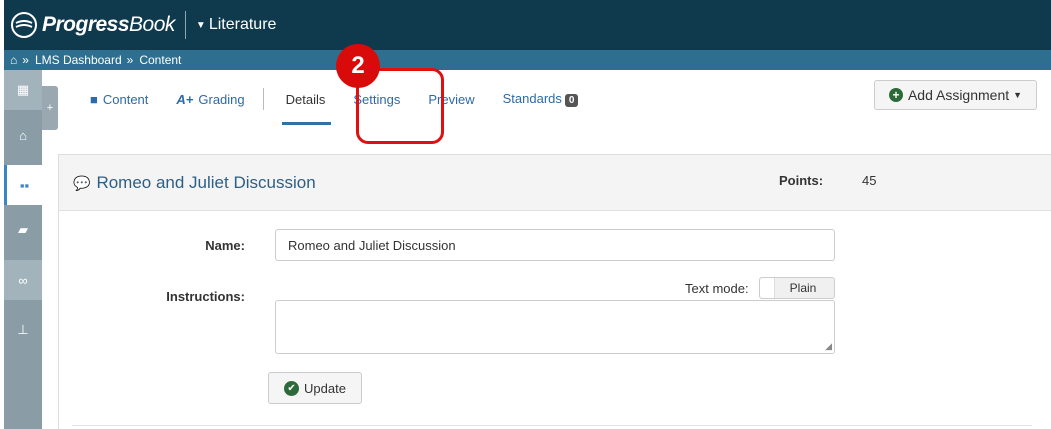 This screenshot has height=429, width=1051. I want to click on dashboard-grid-icon: ▪▪, so click(23, 185).